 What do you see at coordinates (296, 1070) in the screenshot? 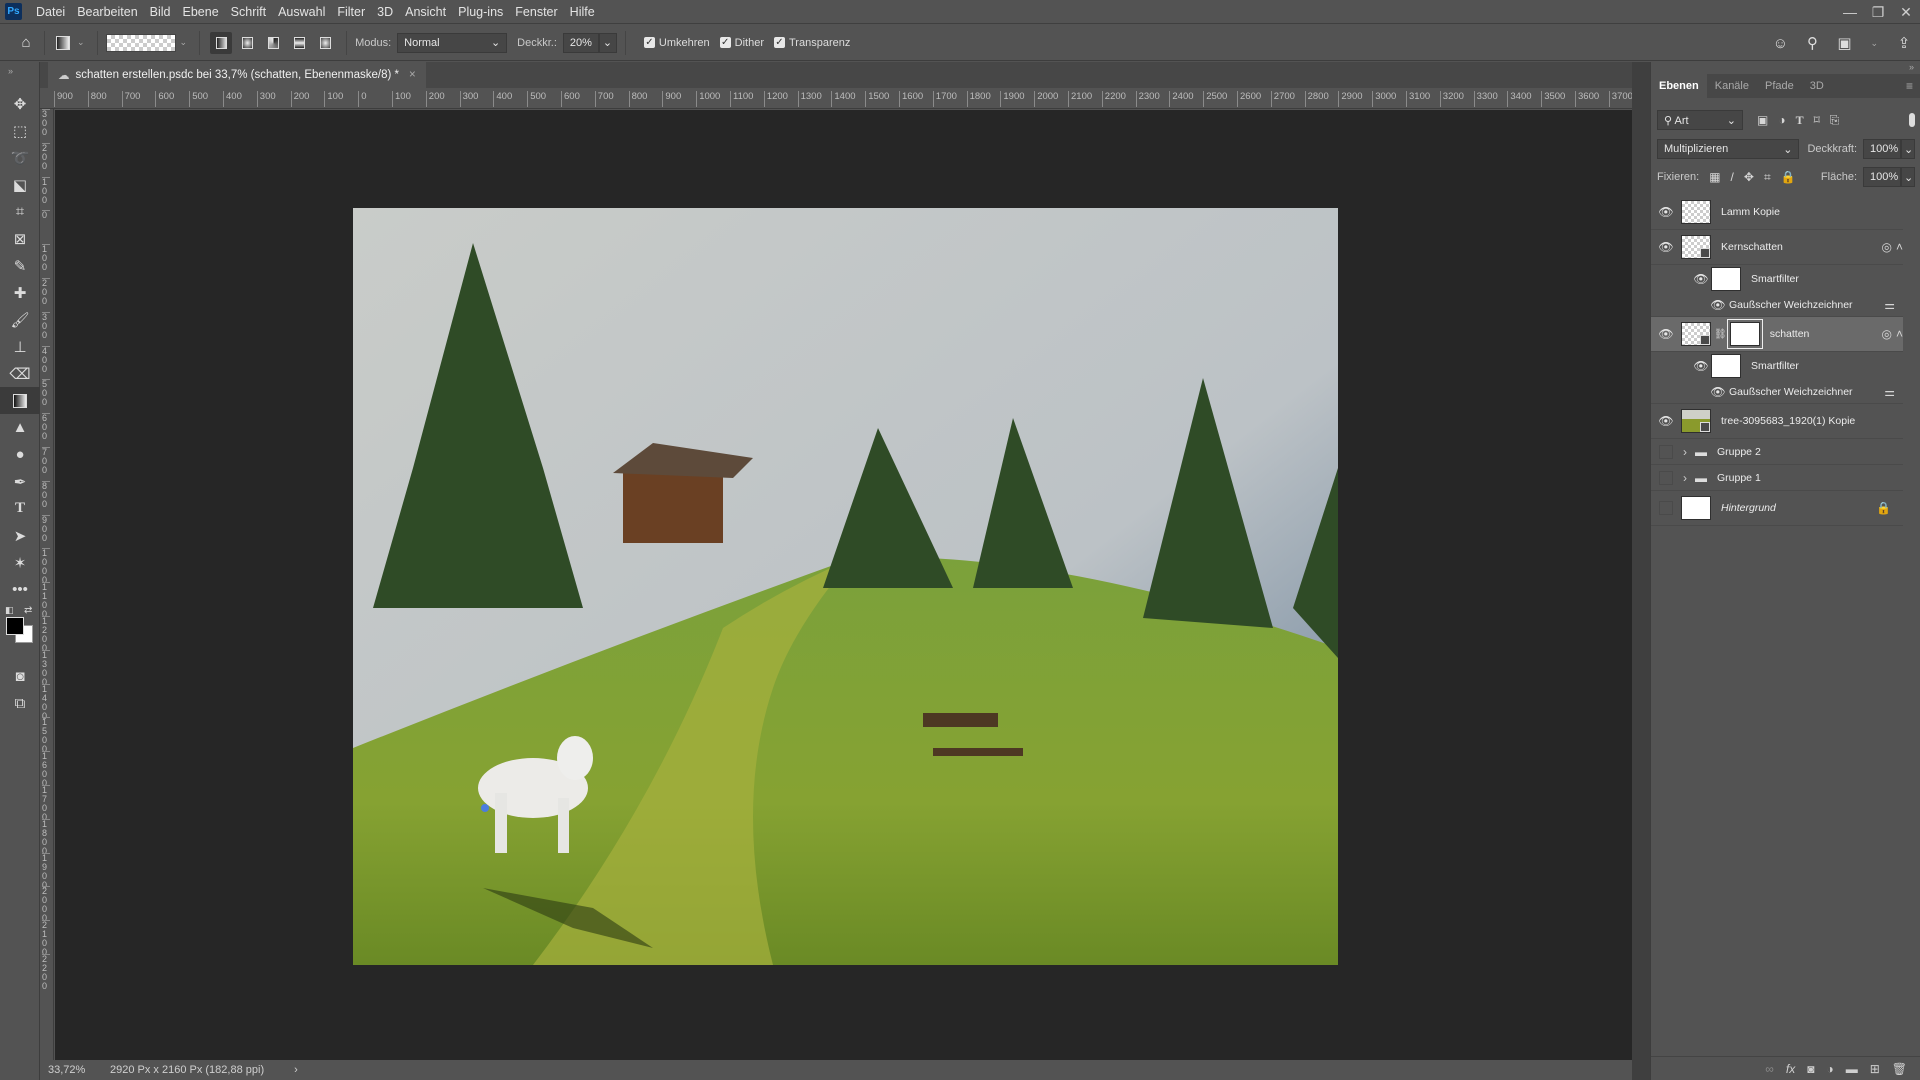
I see `status-menu-arrow: ›` at bounding box center [296, 1070].